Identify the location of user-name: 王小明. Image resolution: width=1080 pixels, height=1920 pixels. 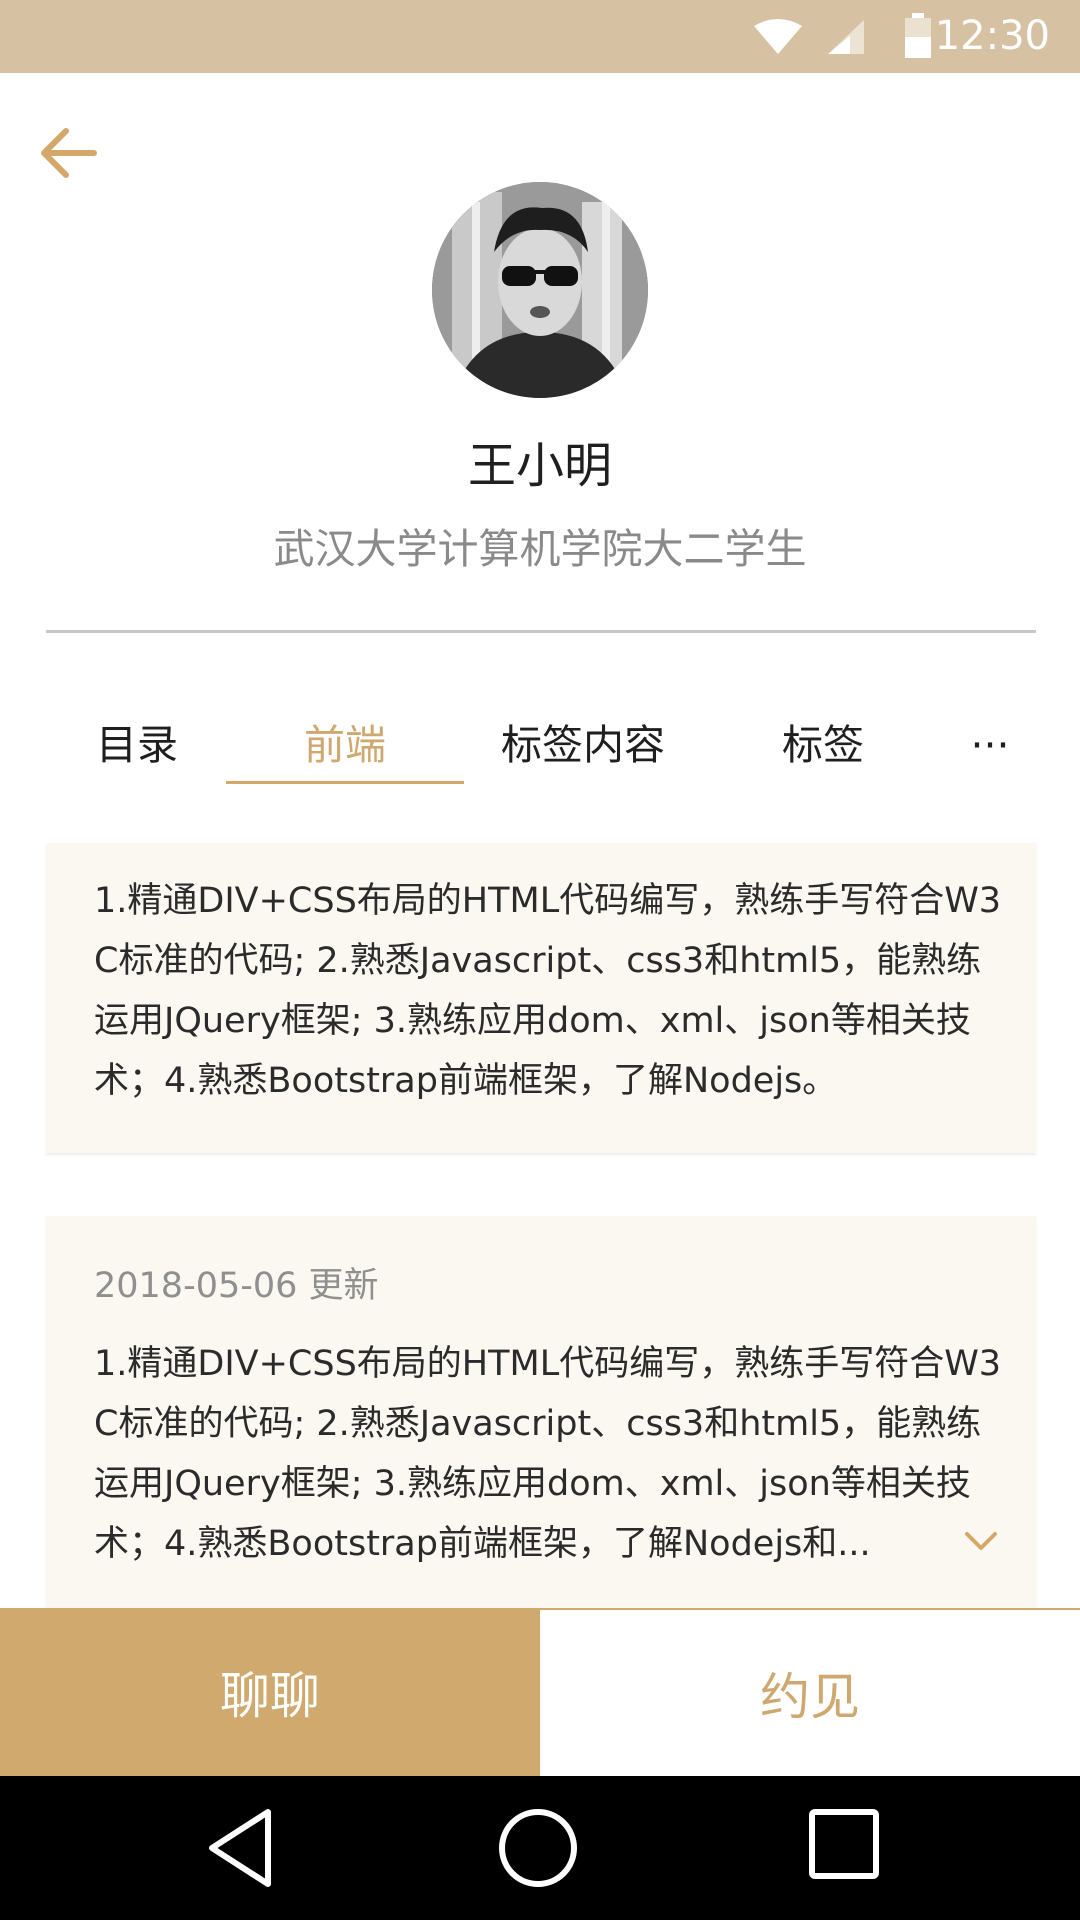
(539, 466).